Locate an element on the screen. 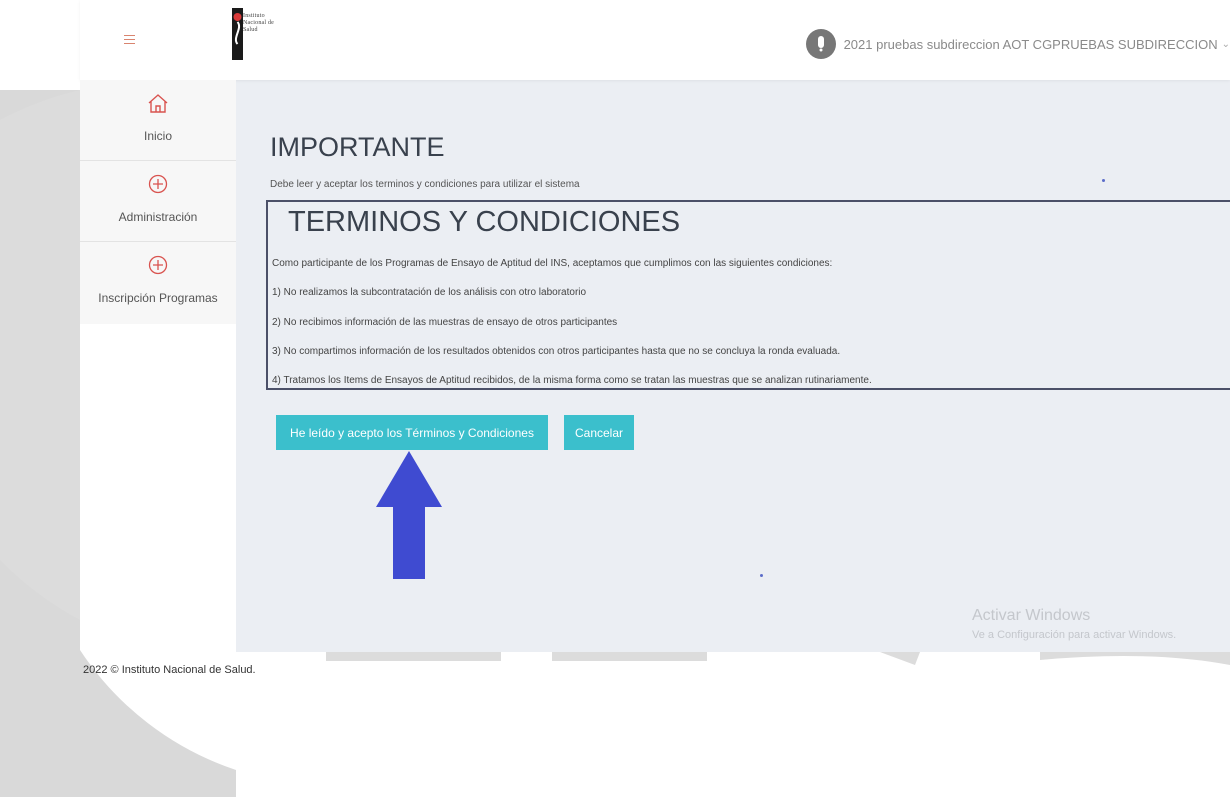 The width and height of the screenshot is (1230, 797). sidebar-item-inicio: Inicio is located at coordinates (158, 120).